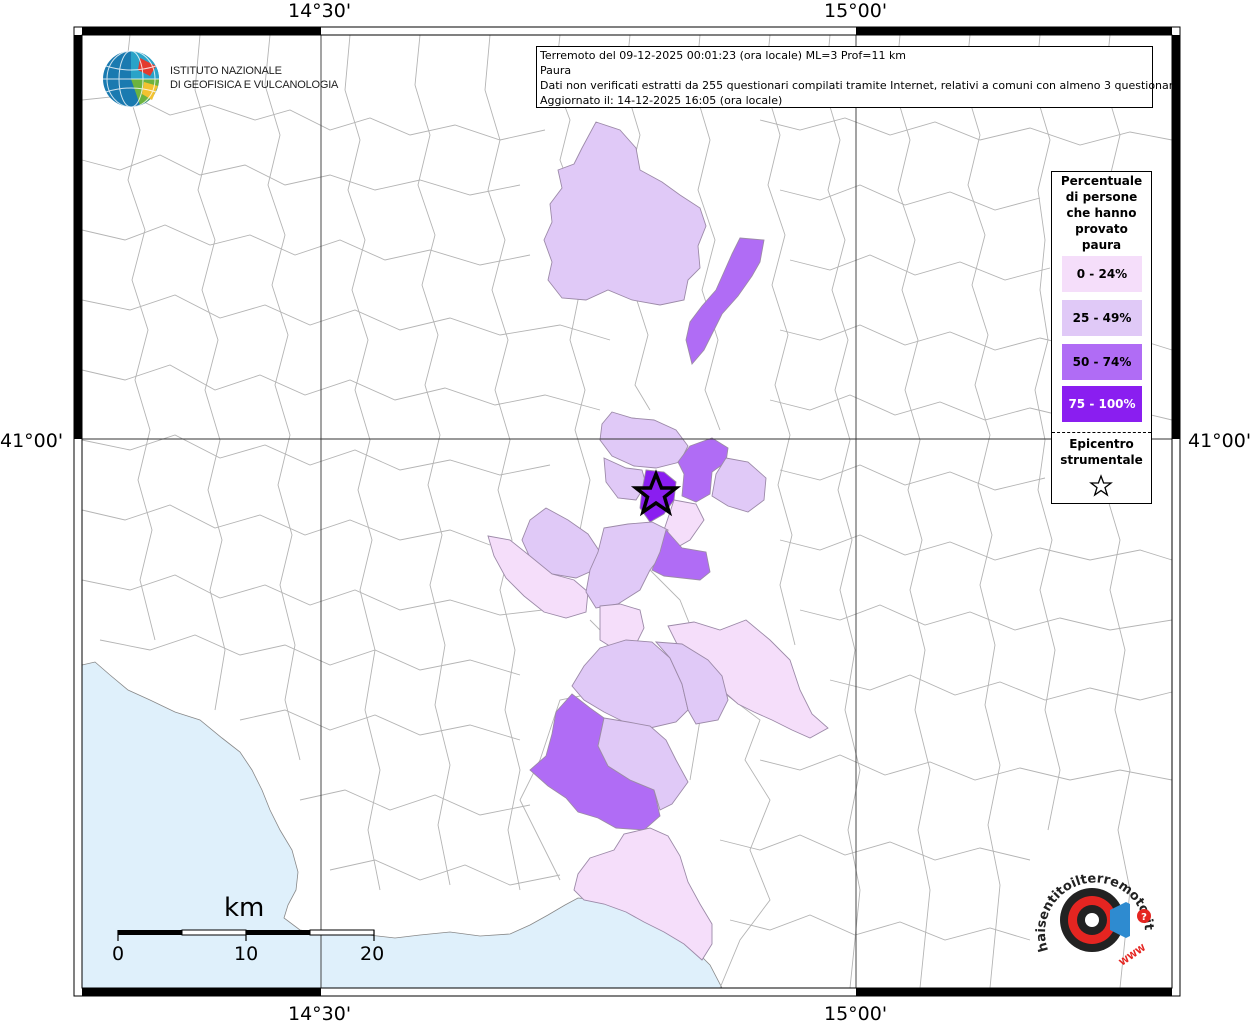 The height and width of the screenshot is (1025, 1254). Describe the element at coordinates (1101, 485) in the screenshot. I see `epicentre-legend-star-icon` at that location.